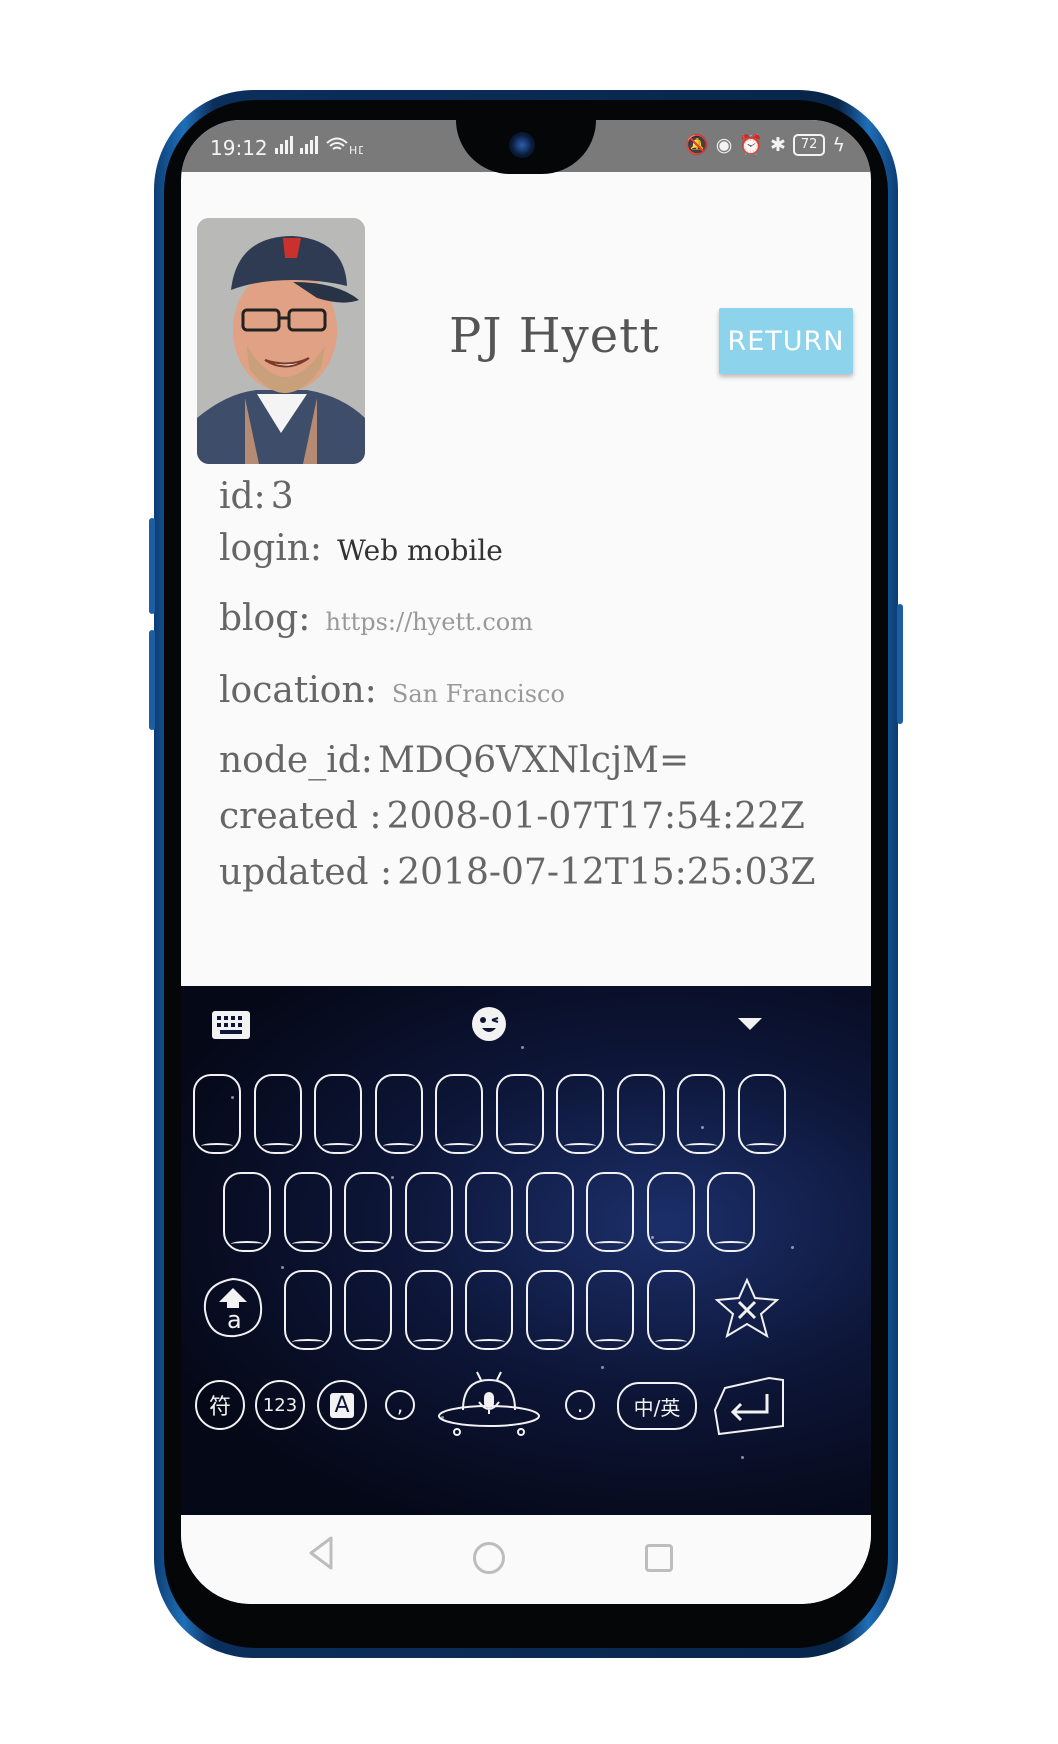 The width and height of the screenshot is (1058, 1744). Describe the element at coordinates (765, 144) in the screenshot. I see `status-right-icons: 🔕 ◉ ⏰ ✱ 72 ϟ` at that location.